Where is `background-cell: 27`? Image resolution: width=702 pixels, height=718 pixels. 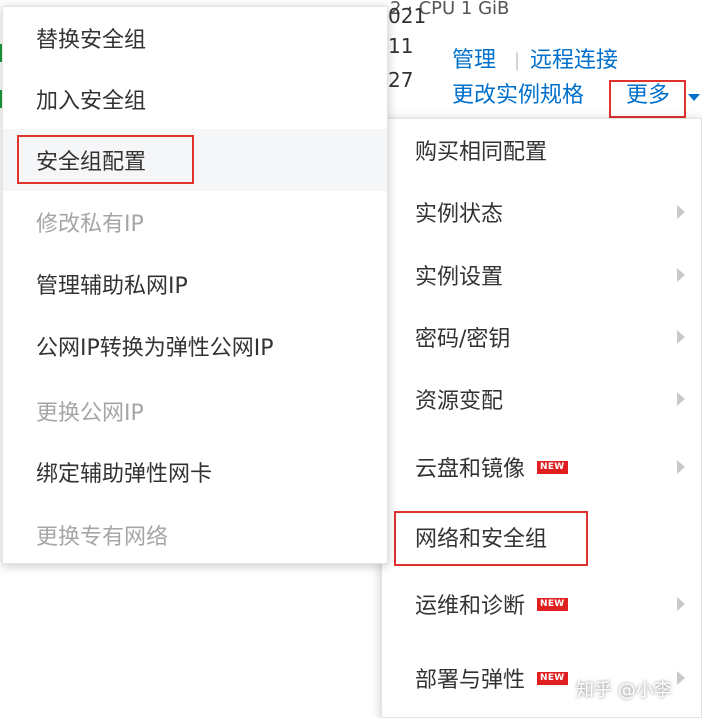 background-cell: 27 is located at coordinates (401, 80).